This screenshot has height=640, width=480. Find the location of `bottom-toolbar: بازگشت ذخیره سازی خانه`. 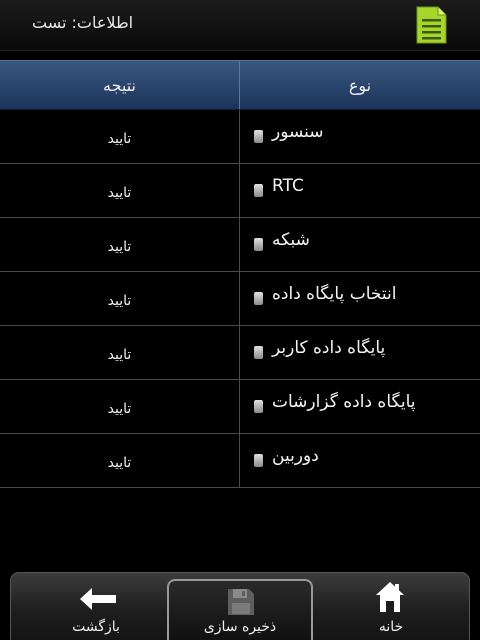

bottom-toolbar: بازگشت ذخیره سازی خانه is located at coordinates (240, 606).